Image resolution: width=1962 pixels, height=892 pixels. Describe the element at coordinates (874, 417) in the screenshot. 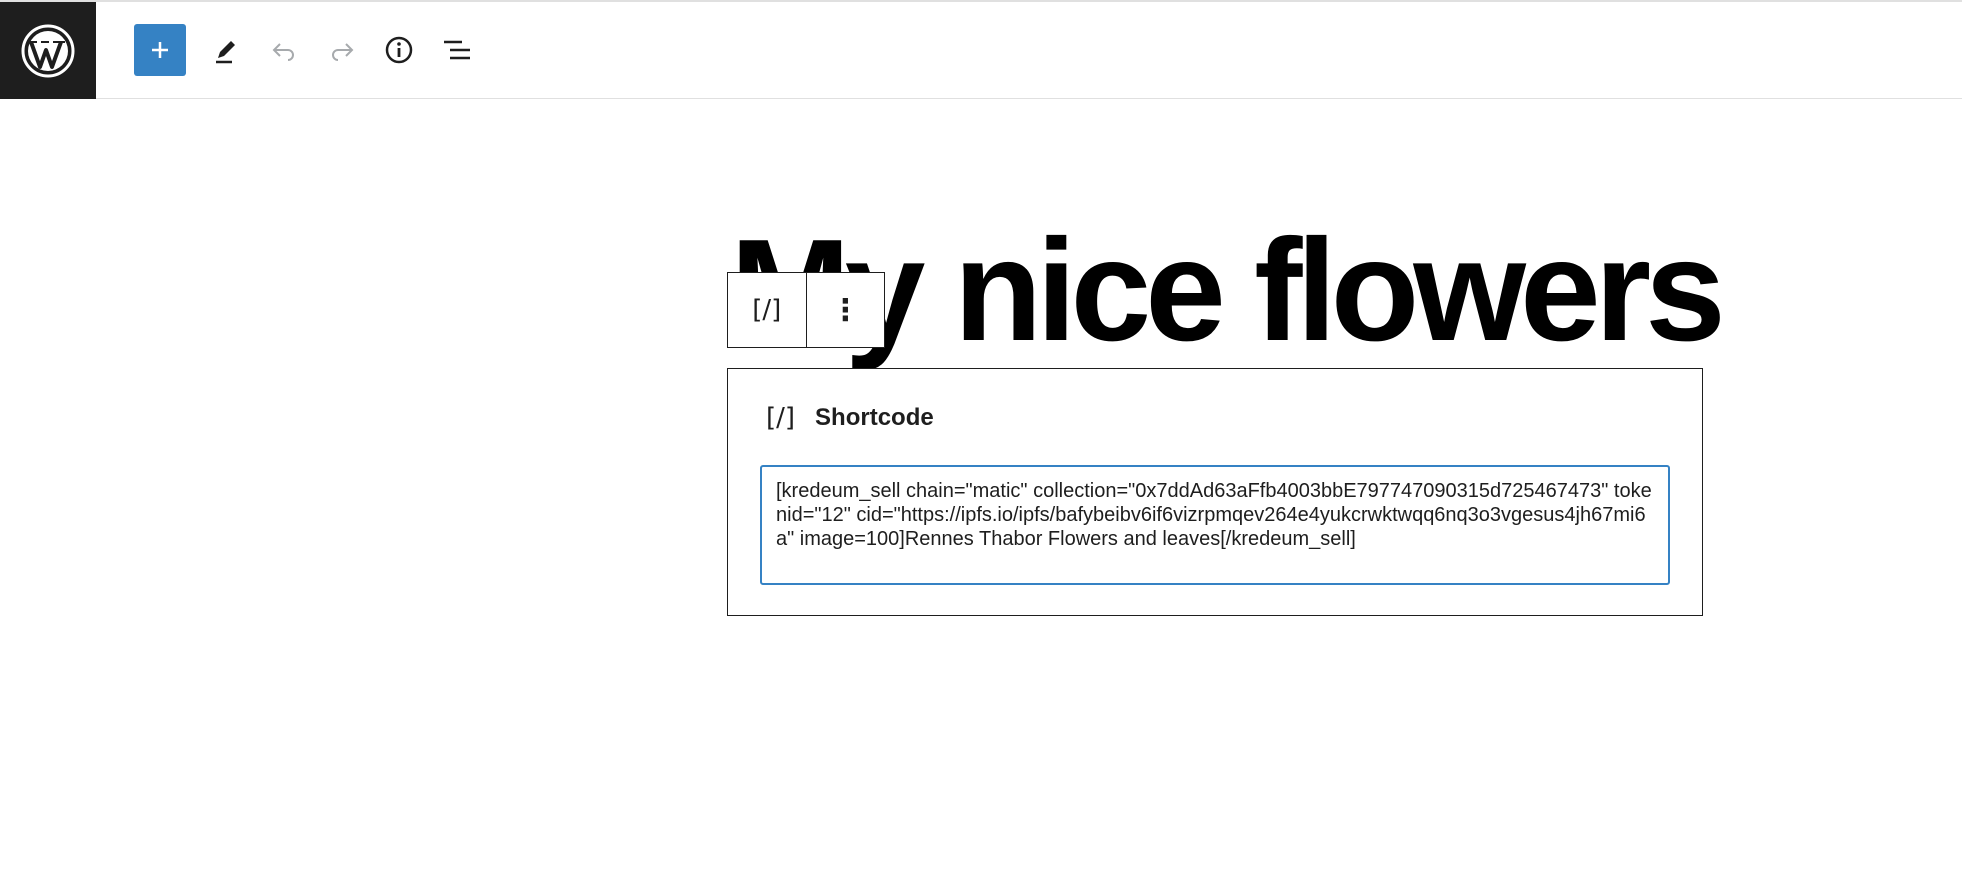

I see `shortcode-label: Shortcode` at that location.